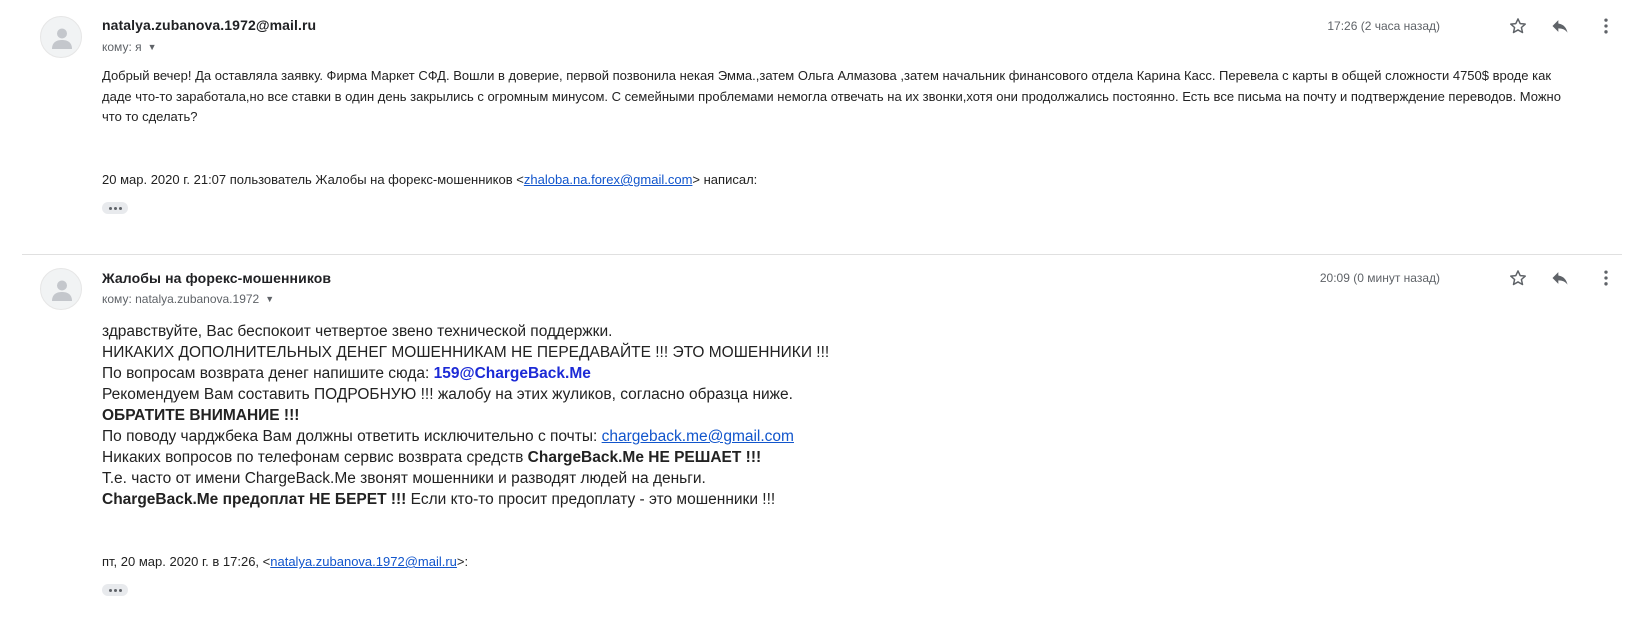 Image resolution: width=1632 pixels, height=626 pixels. I want to click on quote-email-link: zhaloba.na.forex@gmail.com, so click(608, 179).